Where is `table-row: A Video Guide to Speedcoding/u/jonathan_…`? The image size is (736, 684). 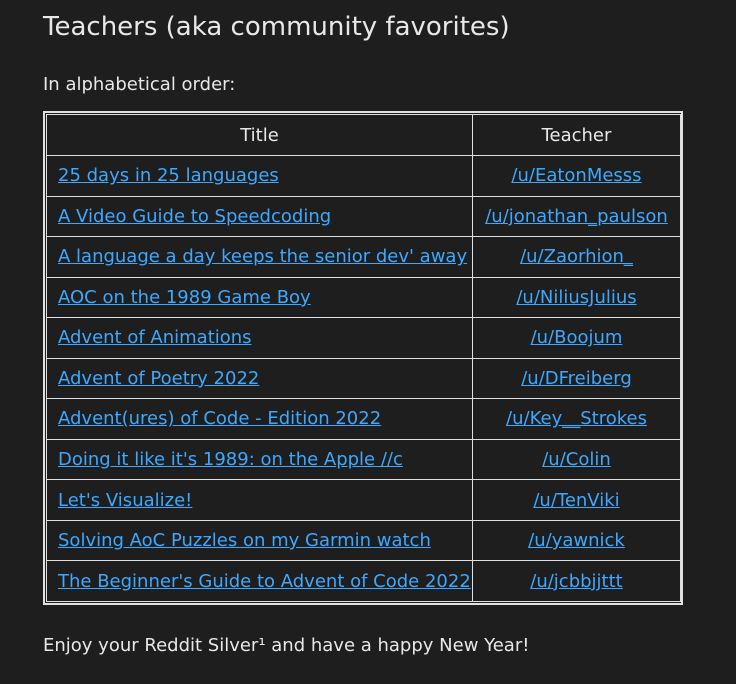
table-row: A Video Guide to Speedcoding/u/jonathan_… is located at coordinates (363, 216).